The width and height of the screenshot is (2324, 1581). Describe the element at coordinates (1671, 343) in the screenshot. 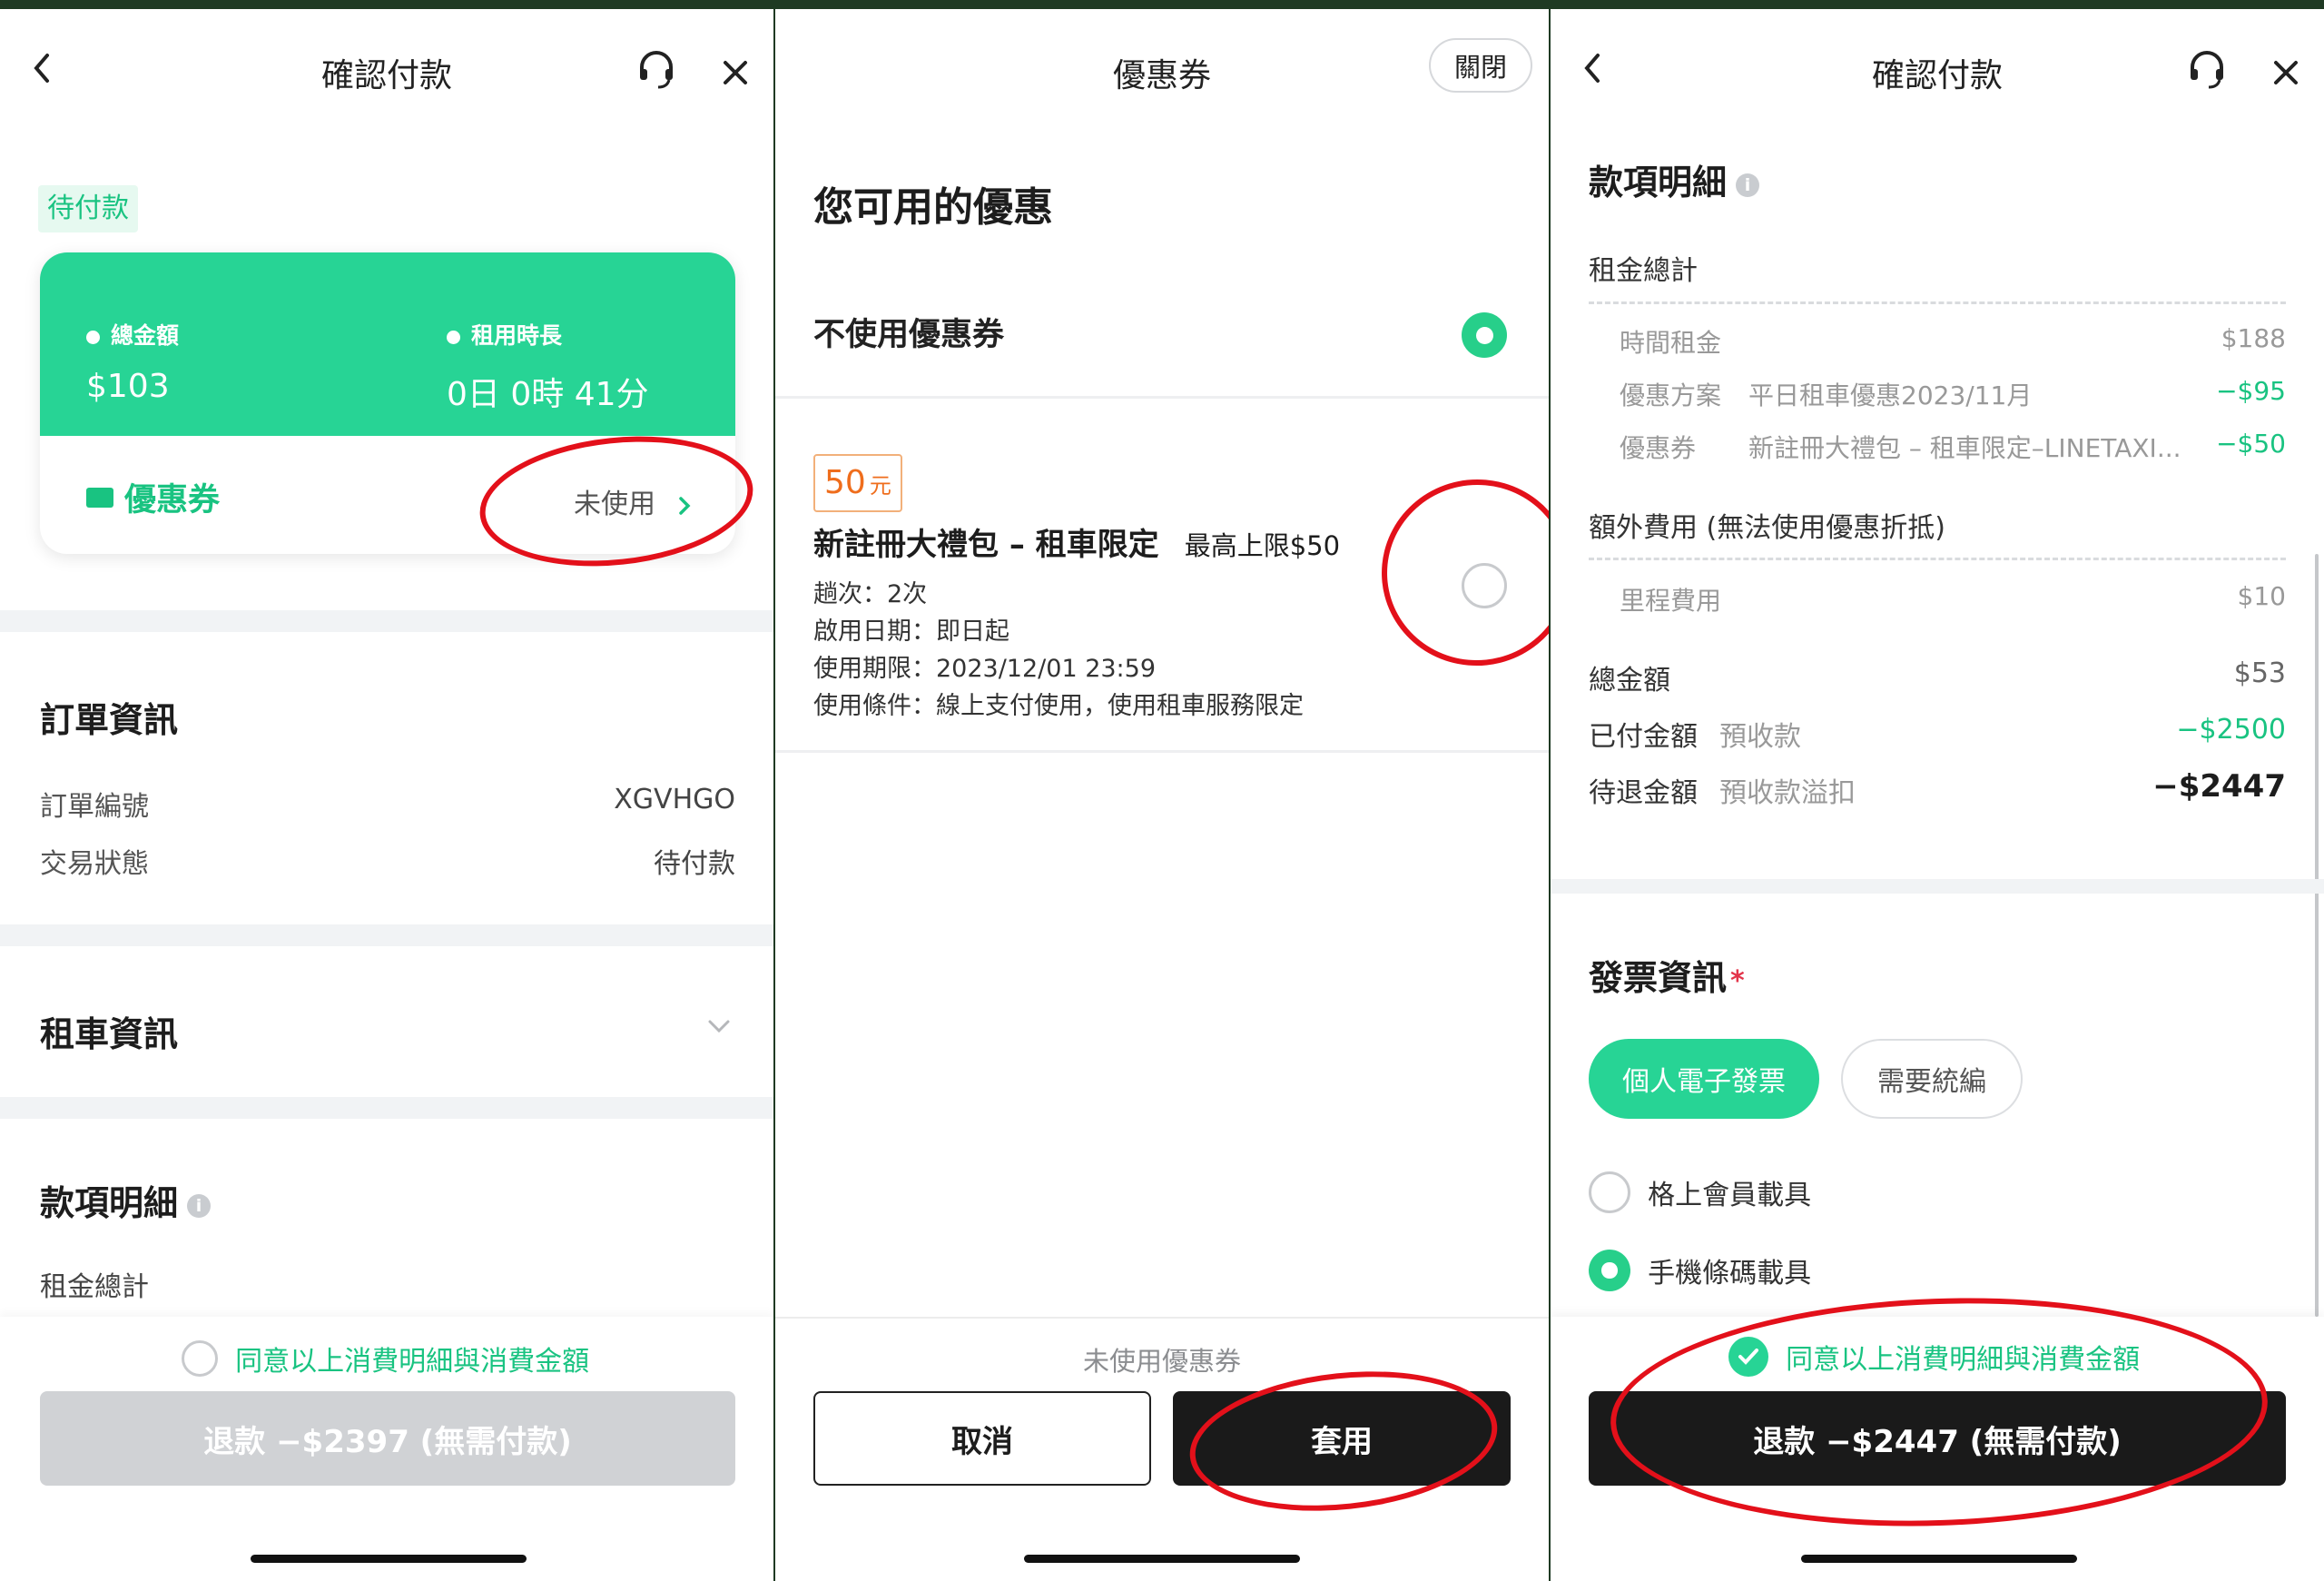

I see `time-rent-label: 時間租金` at that location.